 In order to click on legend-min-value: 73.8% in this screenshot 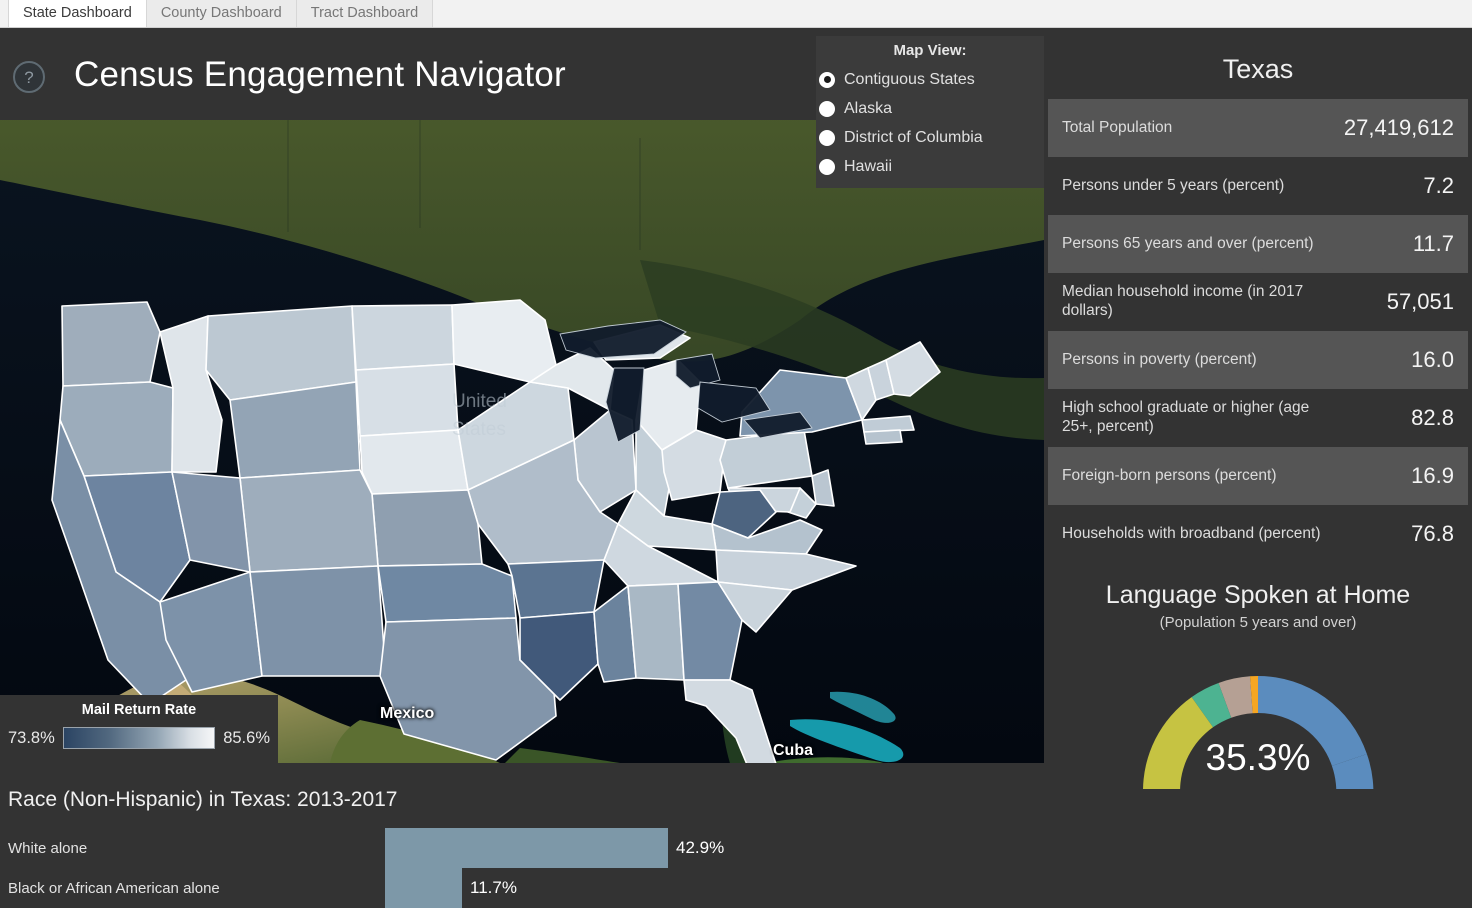, I will do `click(31, 737)`.